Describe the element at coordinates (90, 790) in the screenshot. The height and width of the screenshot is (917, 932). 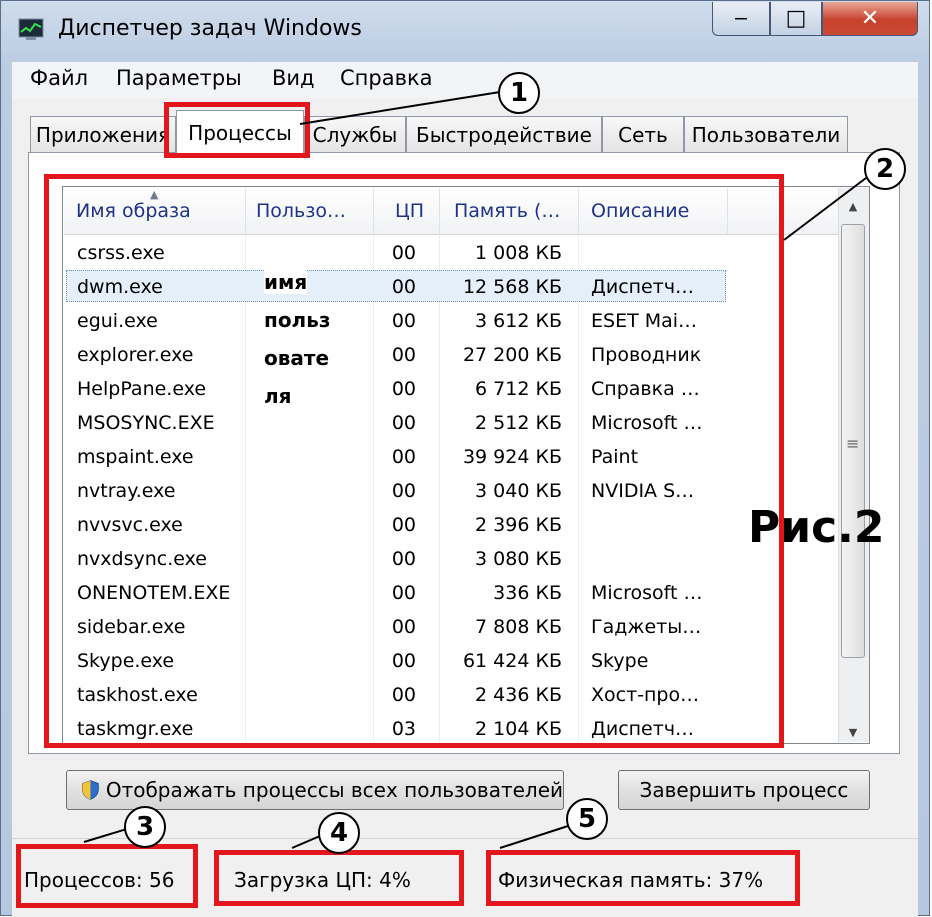
I see `uac-shield-icon` at that location.